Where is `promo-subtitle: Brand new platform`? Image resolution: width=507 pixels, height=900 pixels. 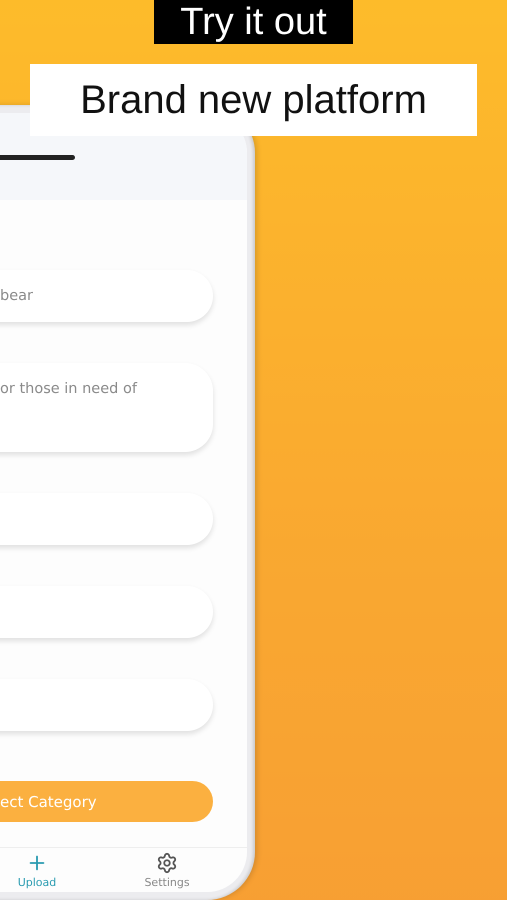
promo-subtitle: Brand new platform is located at coordinates (253, 100).